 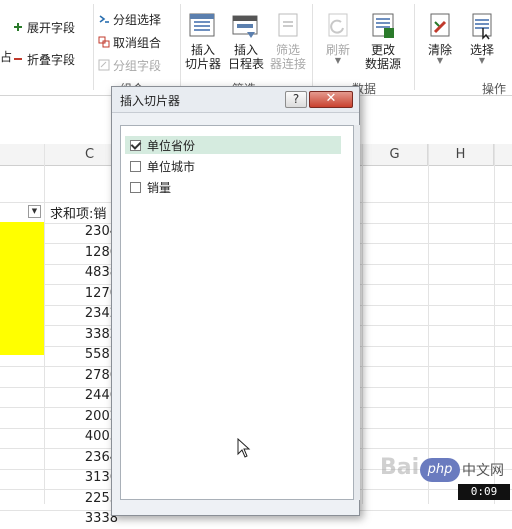 What do you see at coordinates (233, 166) in the screenshot?
I see `list-item-unit-city: 单位城市` at bounding box center [233, 166].